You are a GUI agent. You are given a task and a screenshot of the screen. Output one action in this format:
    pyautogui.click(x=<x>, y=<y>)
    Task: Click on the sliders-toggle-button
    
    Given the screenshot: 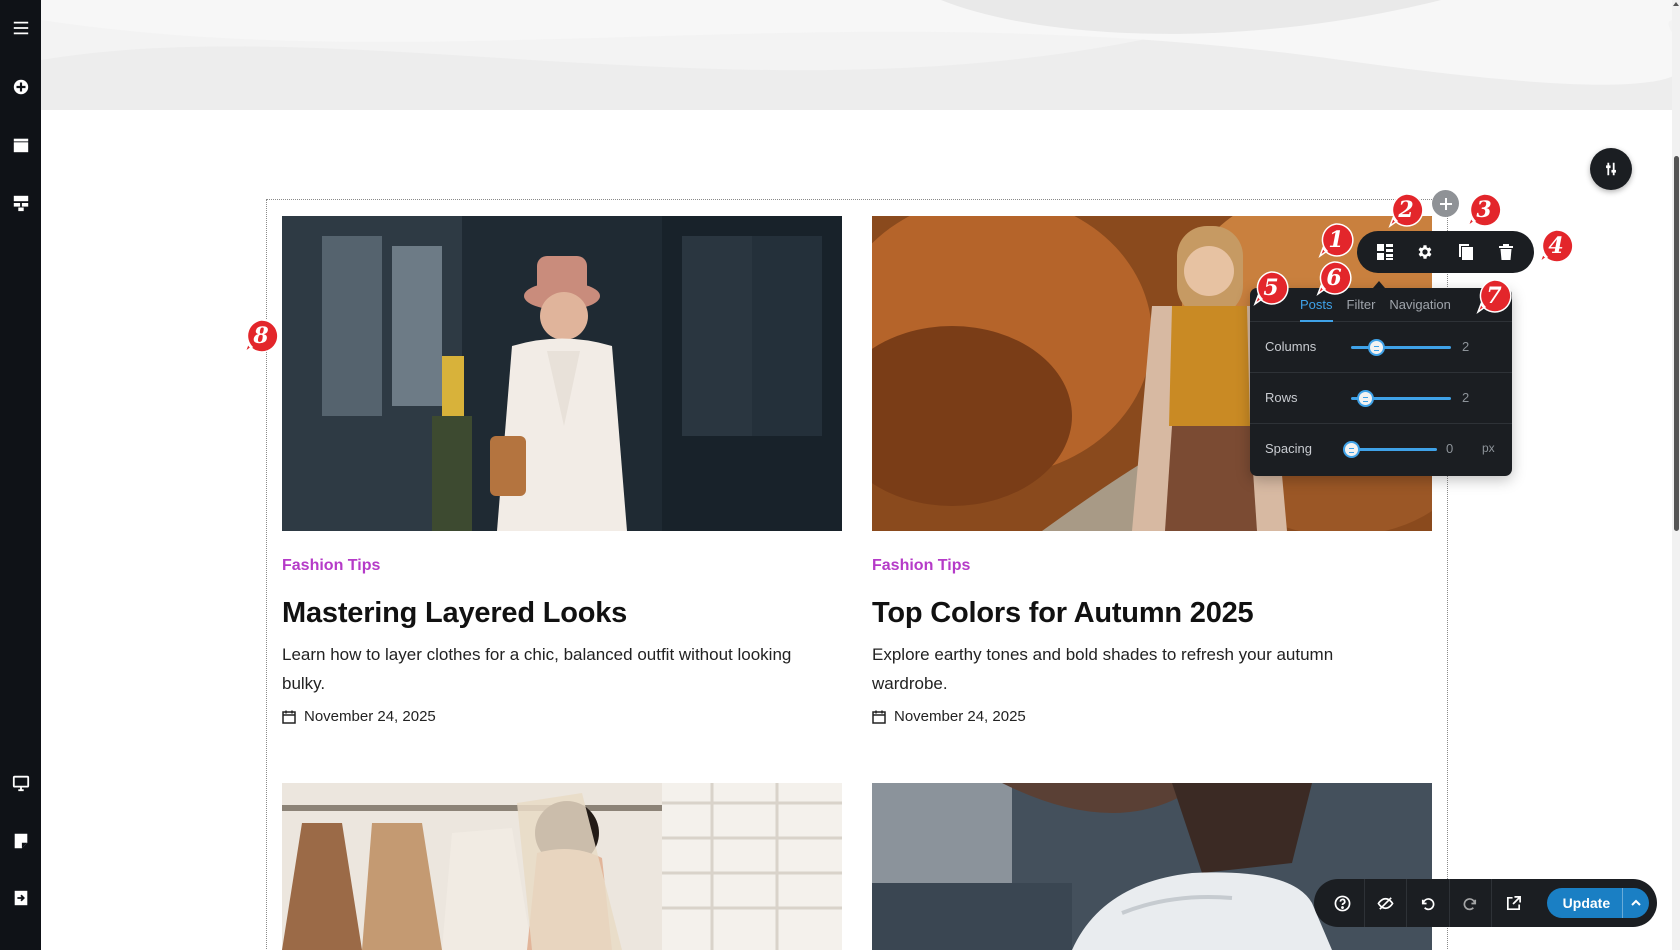 What is the action you would take?
    pyautogui.click(x=1611, y=169)
    